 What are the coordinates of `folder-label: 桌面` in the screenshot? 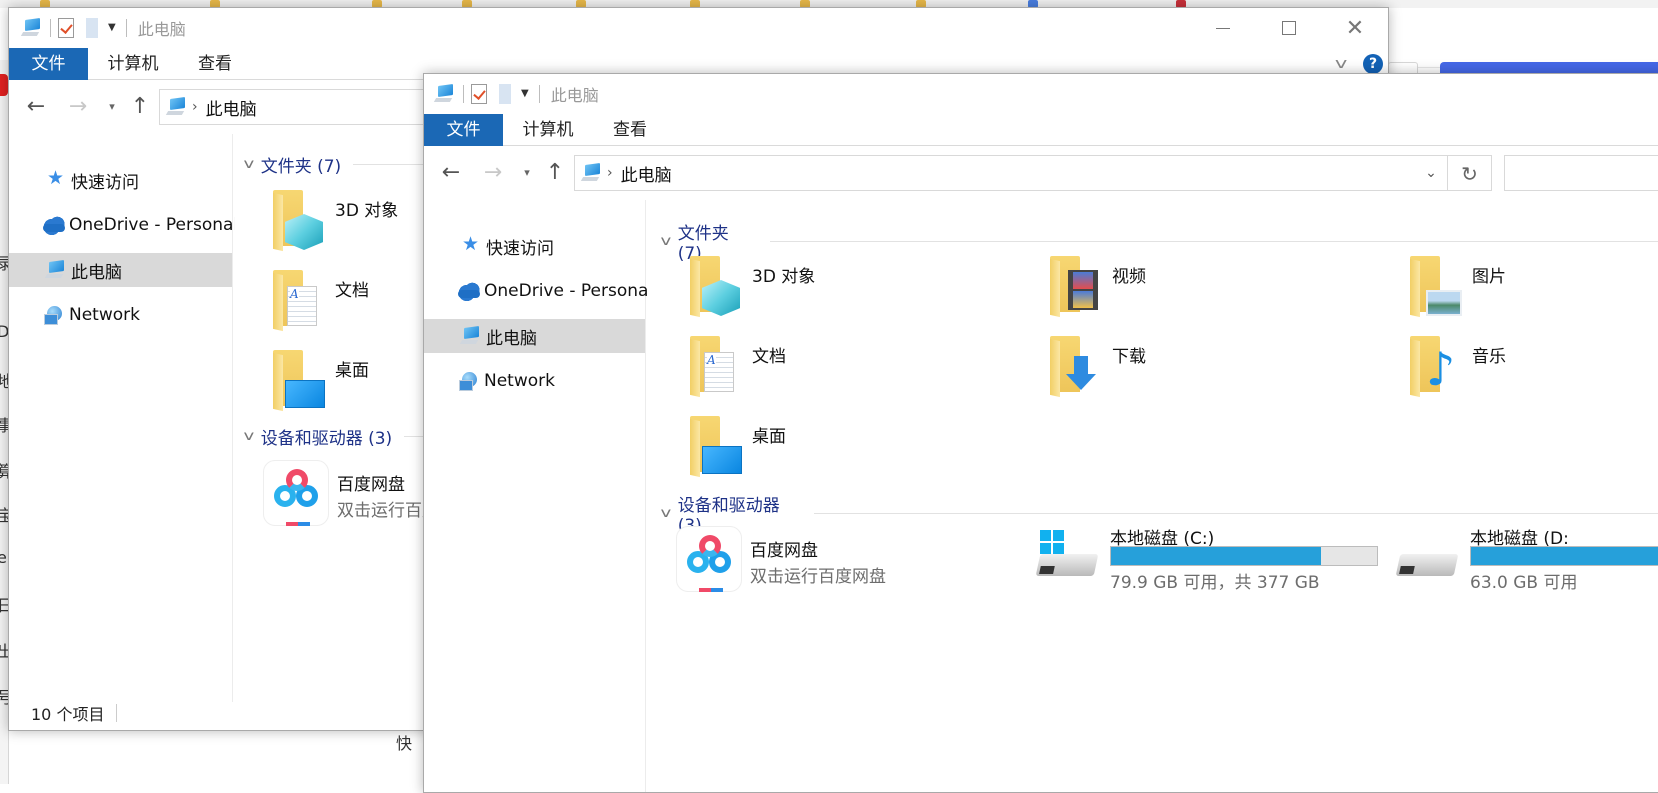 It's located at (352, 371).